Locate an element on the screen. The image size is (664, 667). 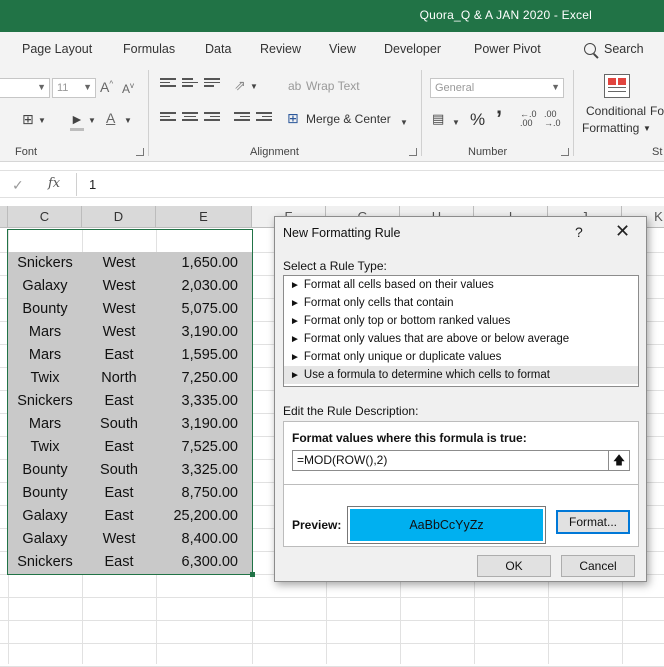
conditional-formatting-line2: Formatting is located at coordinates (611, 128).